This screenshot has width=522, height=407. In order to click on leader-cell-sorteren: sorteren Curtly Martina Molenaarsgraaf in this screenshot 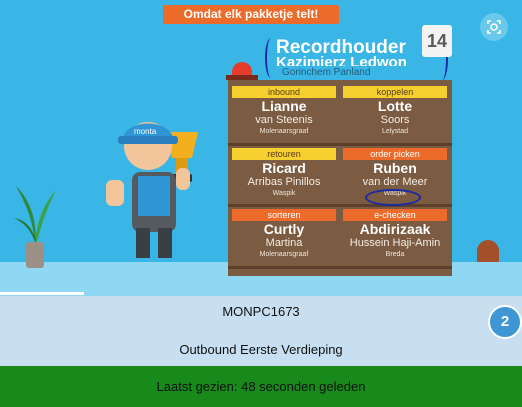, I will do `click(284, 236)`.